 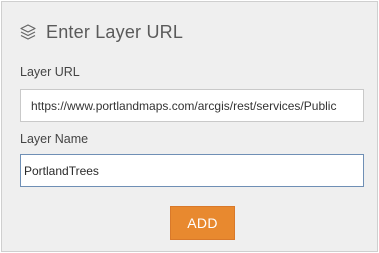 I want to click on panel-header: Enter Layer URL, so click(x=101, y=32).